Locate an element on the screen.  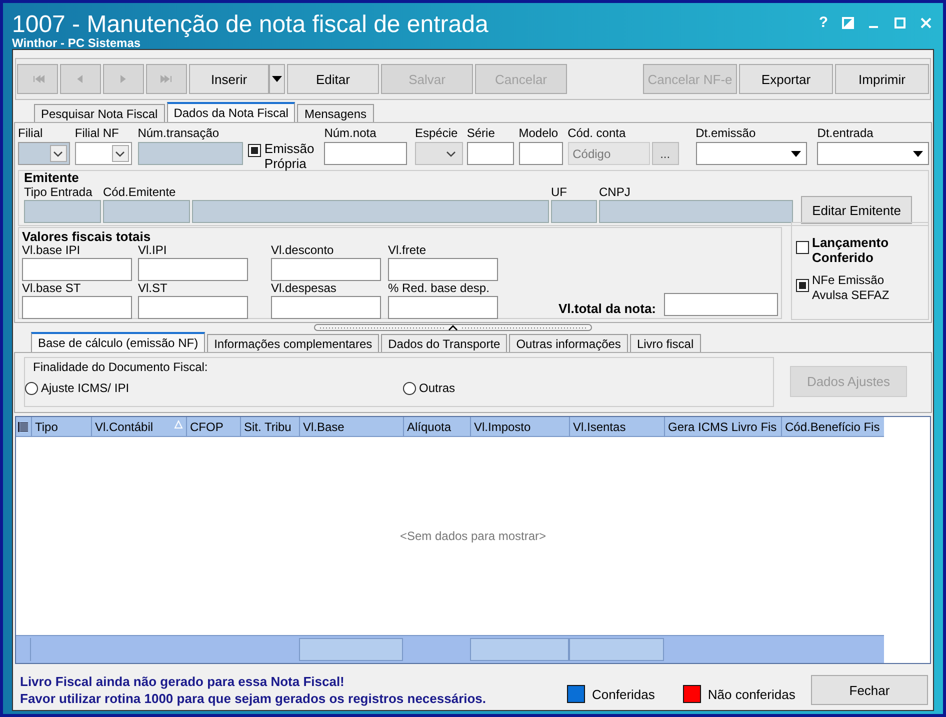
field-label: Modelo is located at coordinates (539, 133).